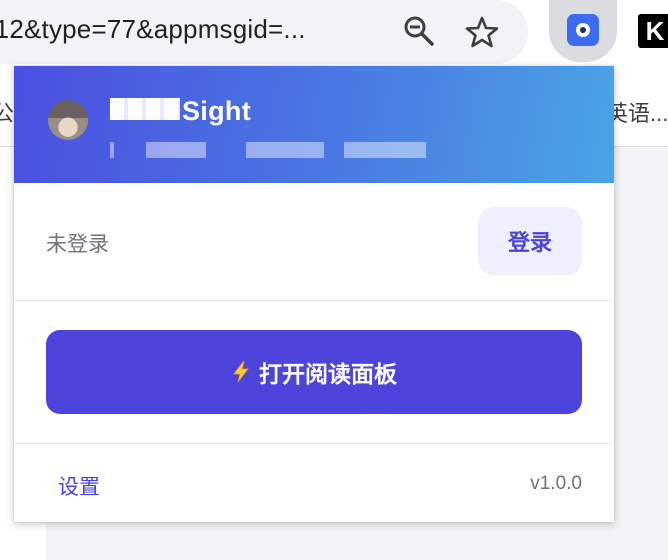  Describe the element at coordinates (241, 372) in the screenshot. I see `bolt-icon` at that location.